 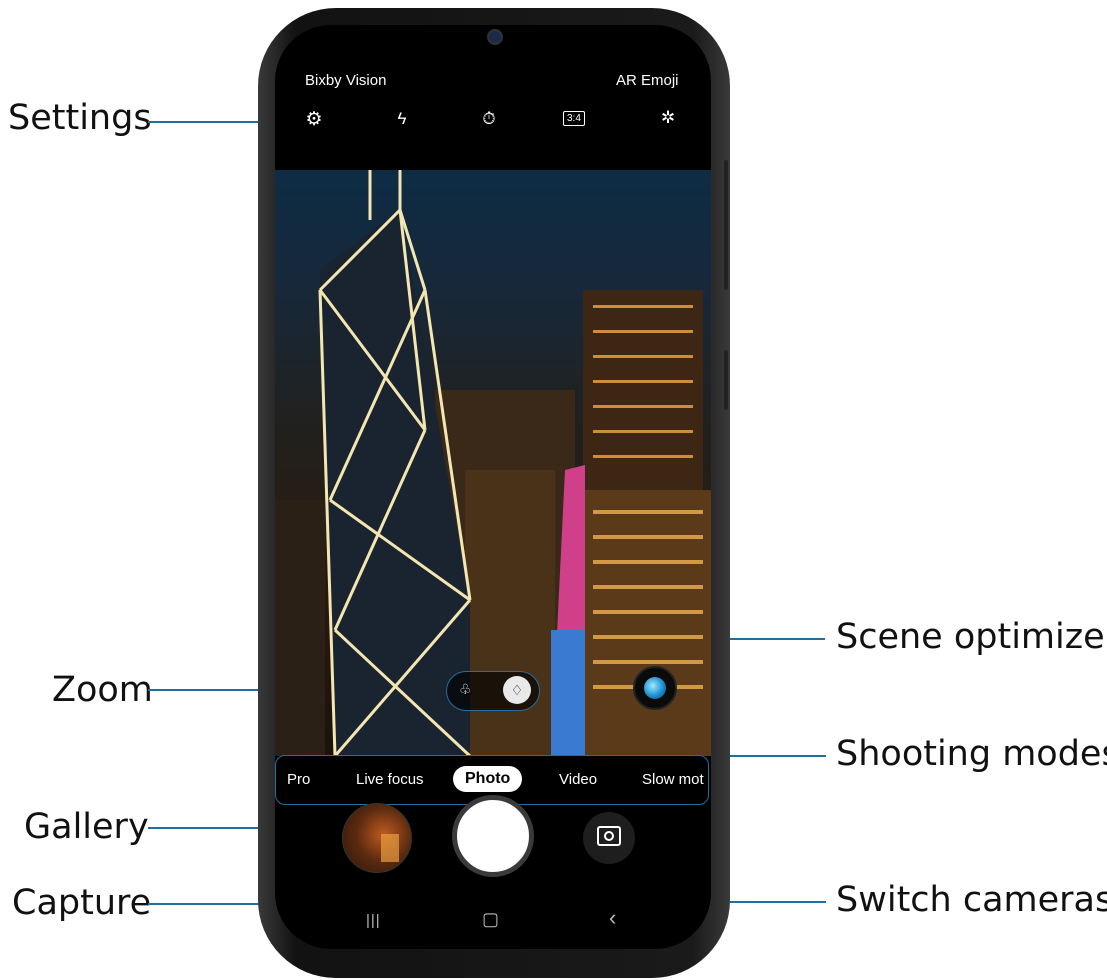 What do you see at coordinates (493, 691) in the screenshot?
I see `zoom-control: ♧ ♢` at bounding box center [493, 691].